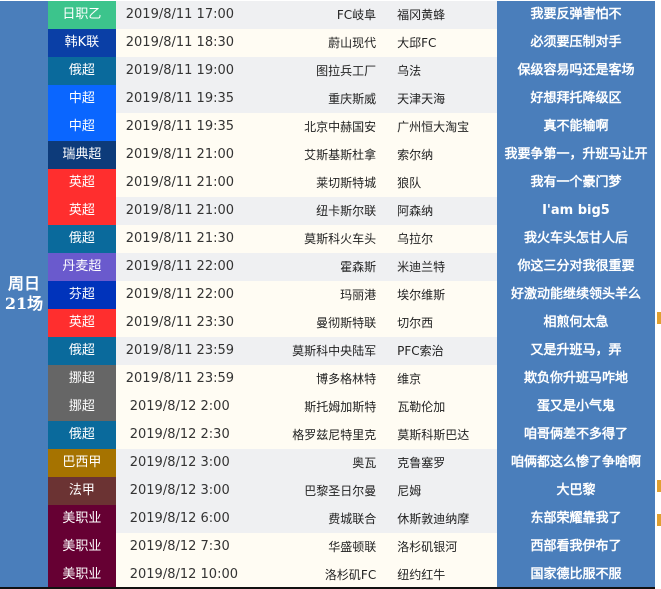 Image resolution: width=661 pixels, height=589 pixels. I want to click on home-team: 莫斯科火车头, so click(340, 239).